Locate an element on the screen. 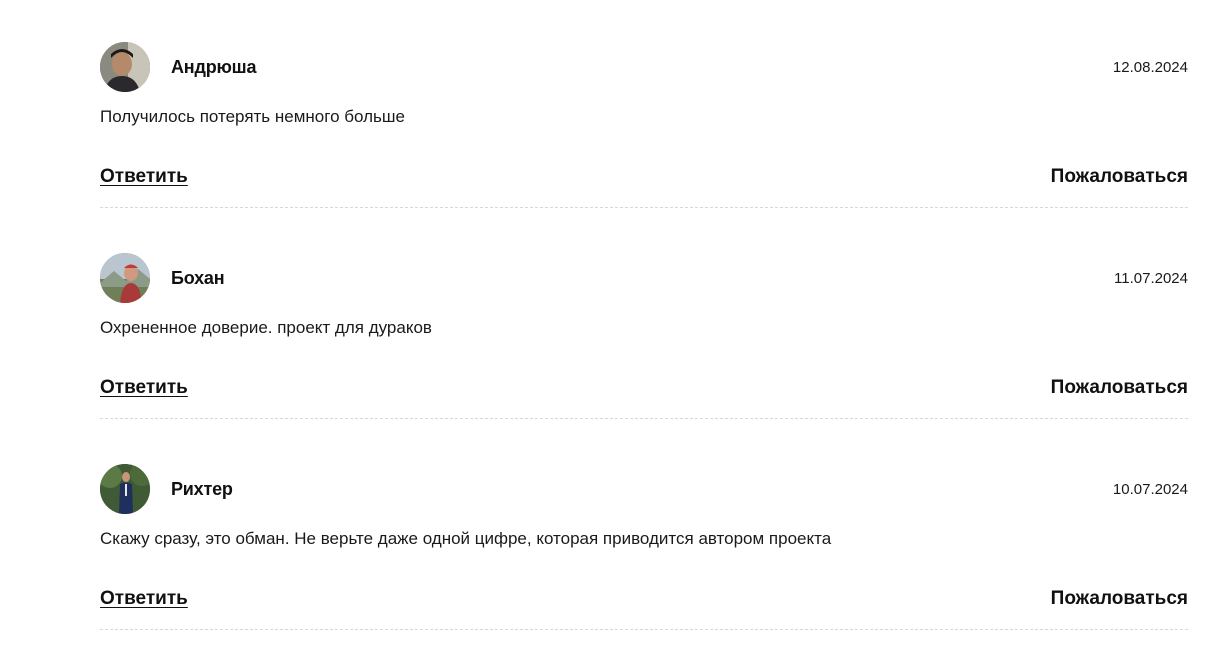 The image size is (1220, 657). comment-text: Охрененное доверие. проект для дураков is located at coordinates (266, 327).